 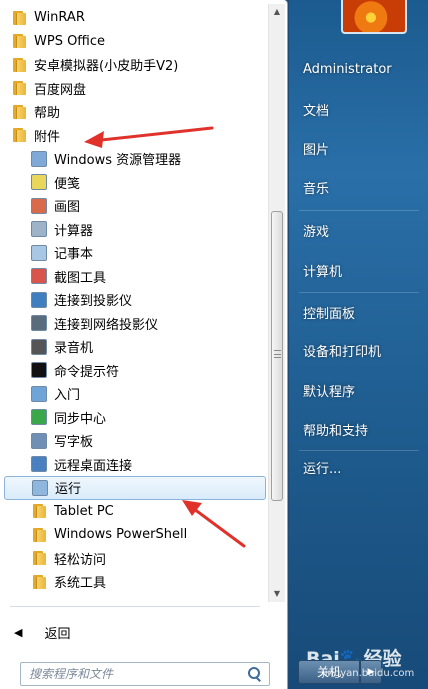 I want to click on program-label: 系统工具, so click(x=80, y=584).